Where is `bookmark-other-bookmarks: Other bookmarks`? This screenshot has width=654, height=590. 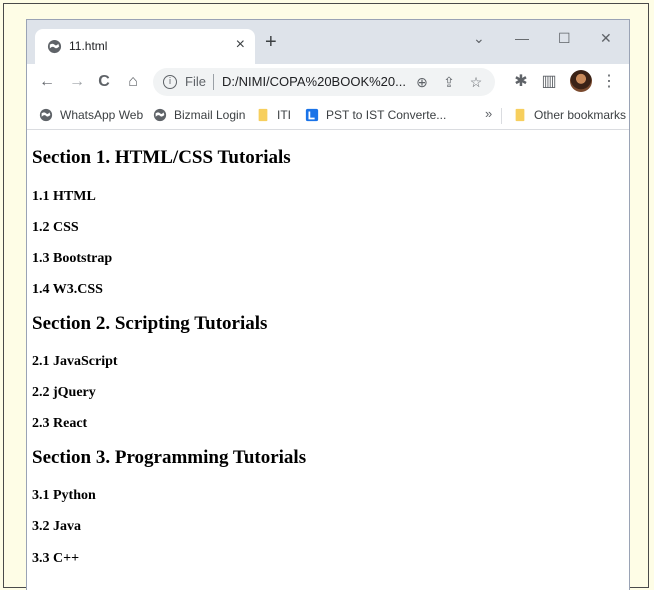 bookmark-other-bookmarks: Other bookmarks is located at coordinates (569, 115).